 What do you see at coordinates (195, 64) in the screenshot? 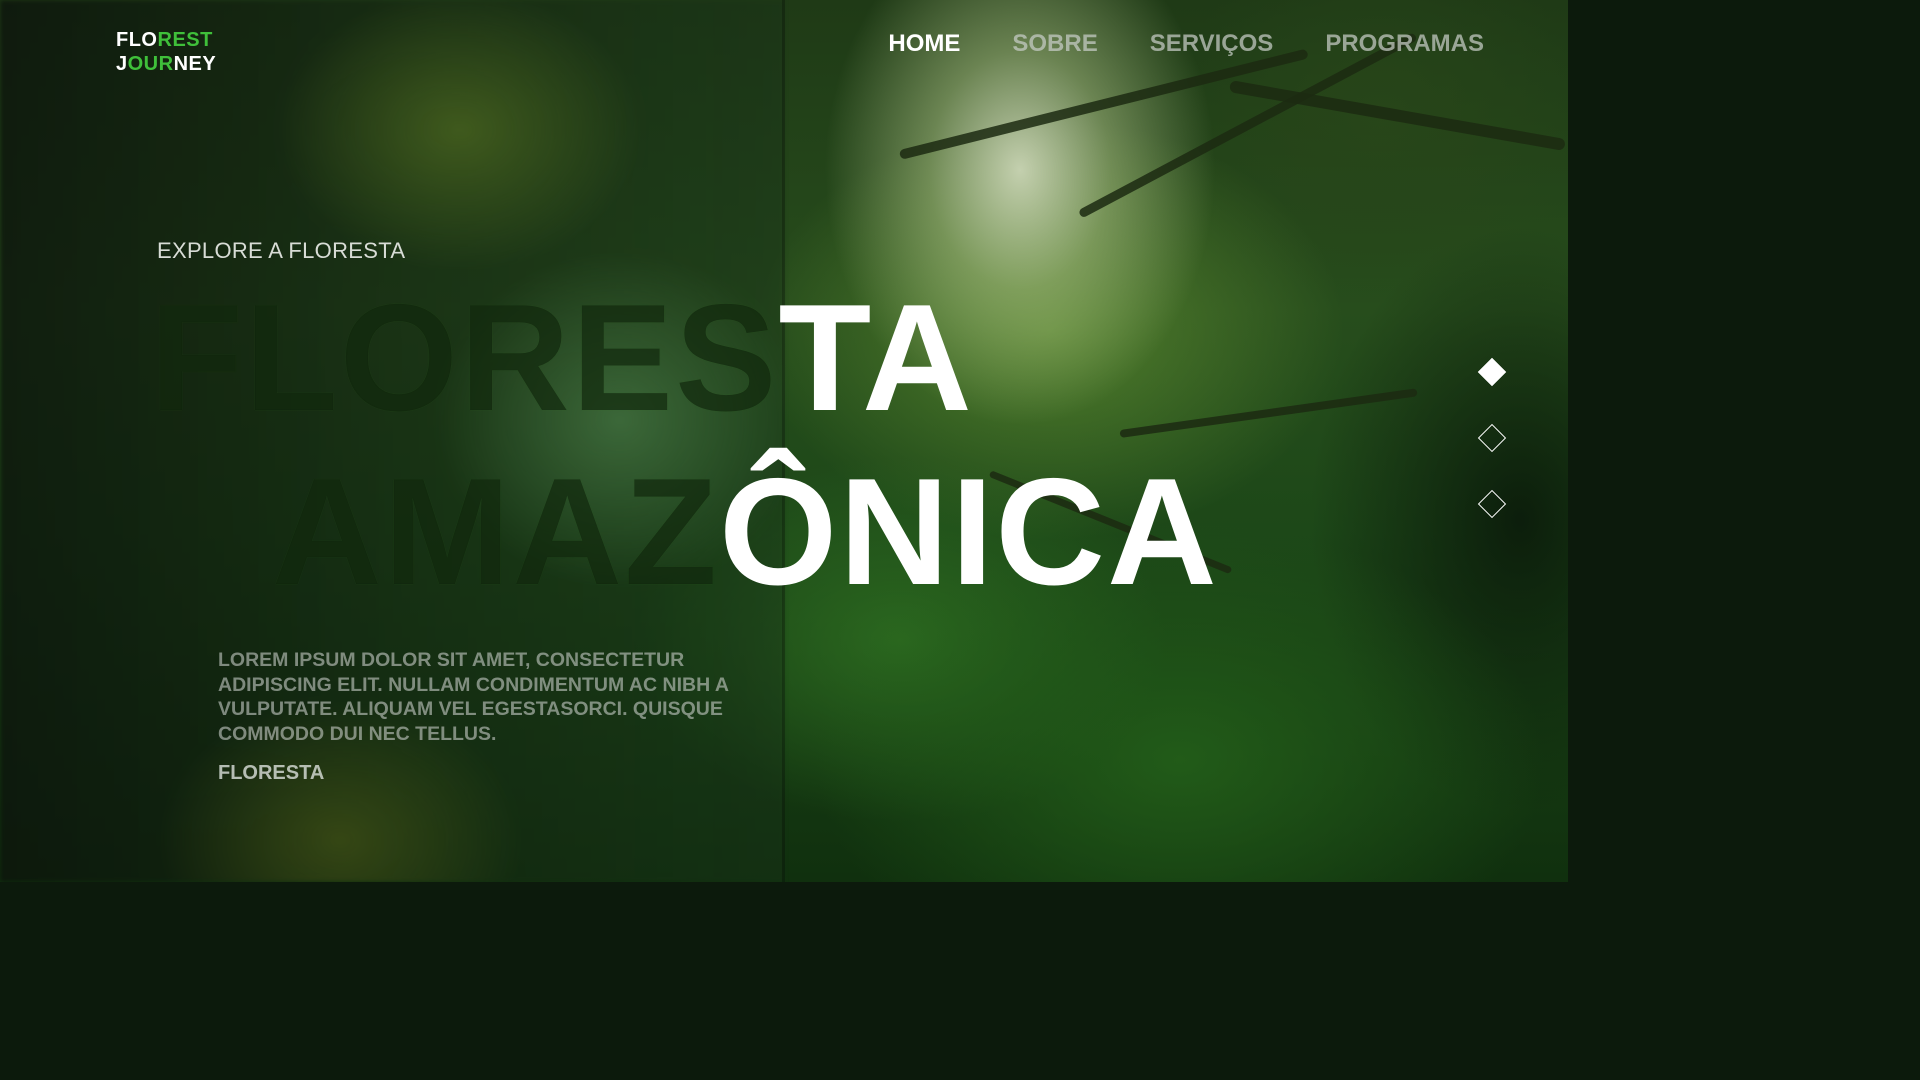
I see `logo-text: NEY` at bounding box center [195, 64].